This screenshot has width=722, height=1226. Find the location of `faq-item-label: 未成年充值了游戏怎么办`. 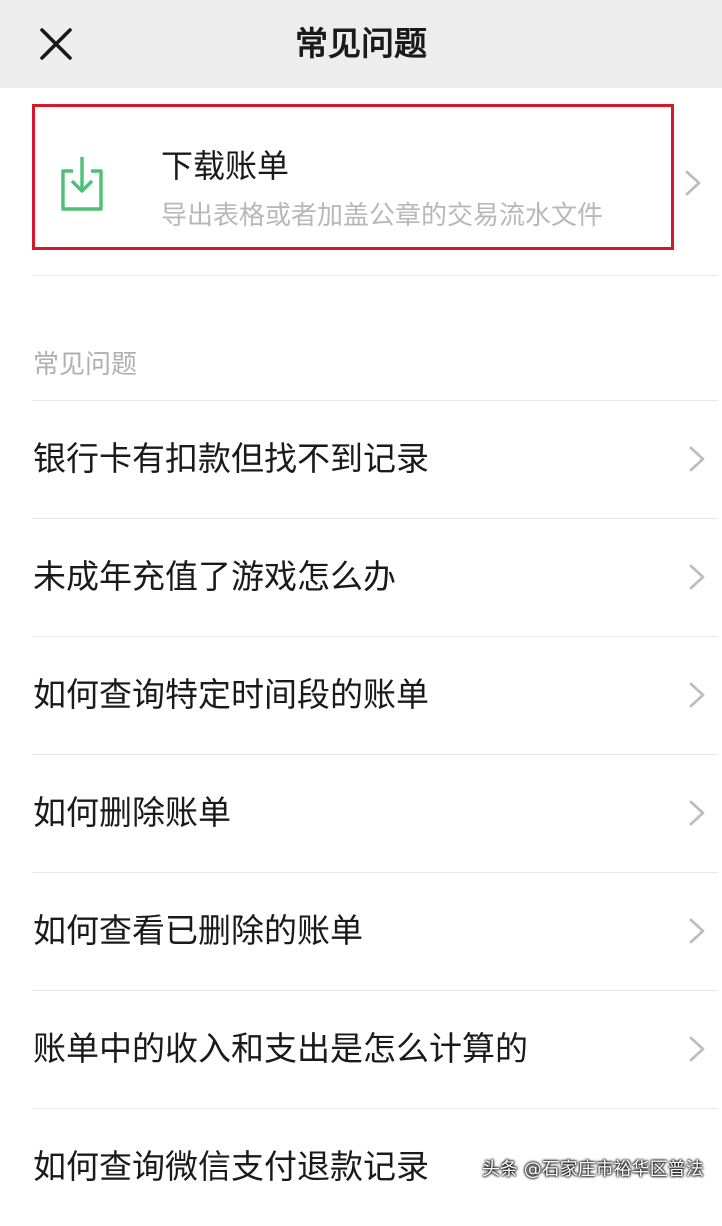

faq-item-label: 未成年充值了游戏怎么办 is located at coordinates (214, 576).